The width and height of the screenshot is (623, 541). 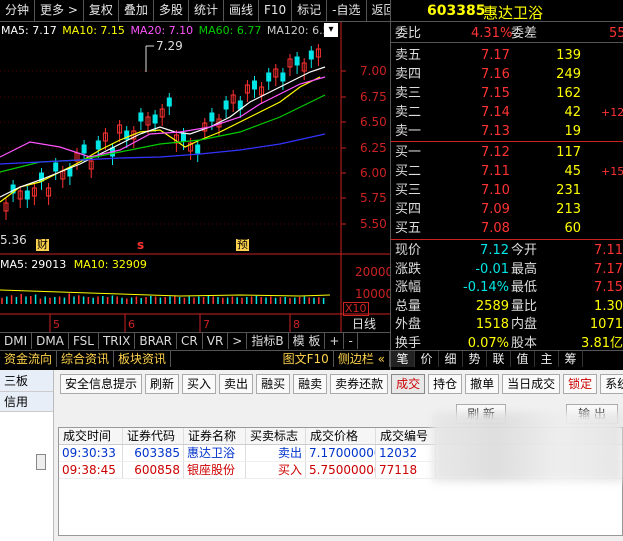 I want to click on quote-row: 现价 7.12 今开 7.11, so click(x=507, y=250).